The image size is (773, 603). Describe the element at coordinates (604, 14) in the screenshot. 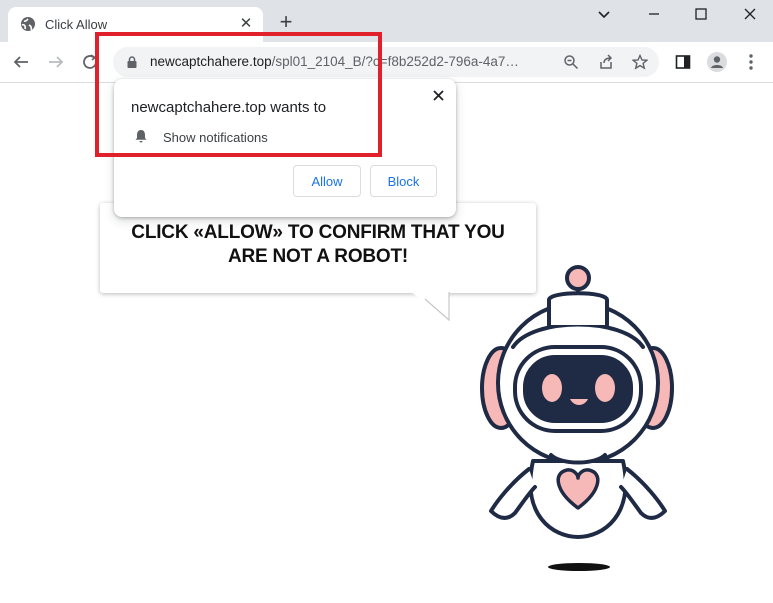

I see `chevron-down-icon` at that location.